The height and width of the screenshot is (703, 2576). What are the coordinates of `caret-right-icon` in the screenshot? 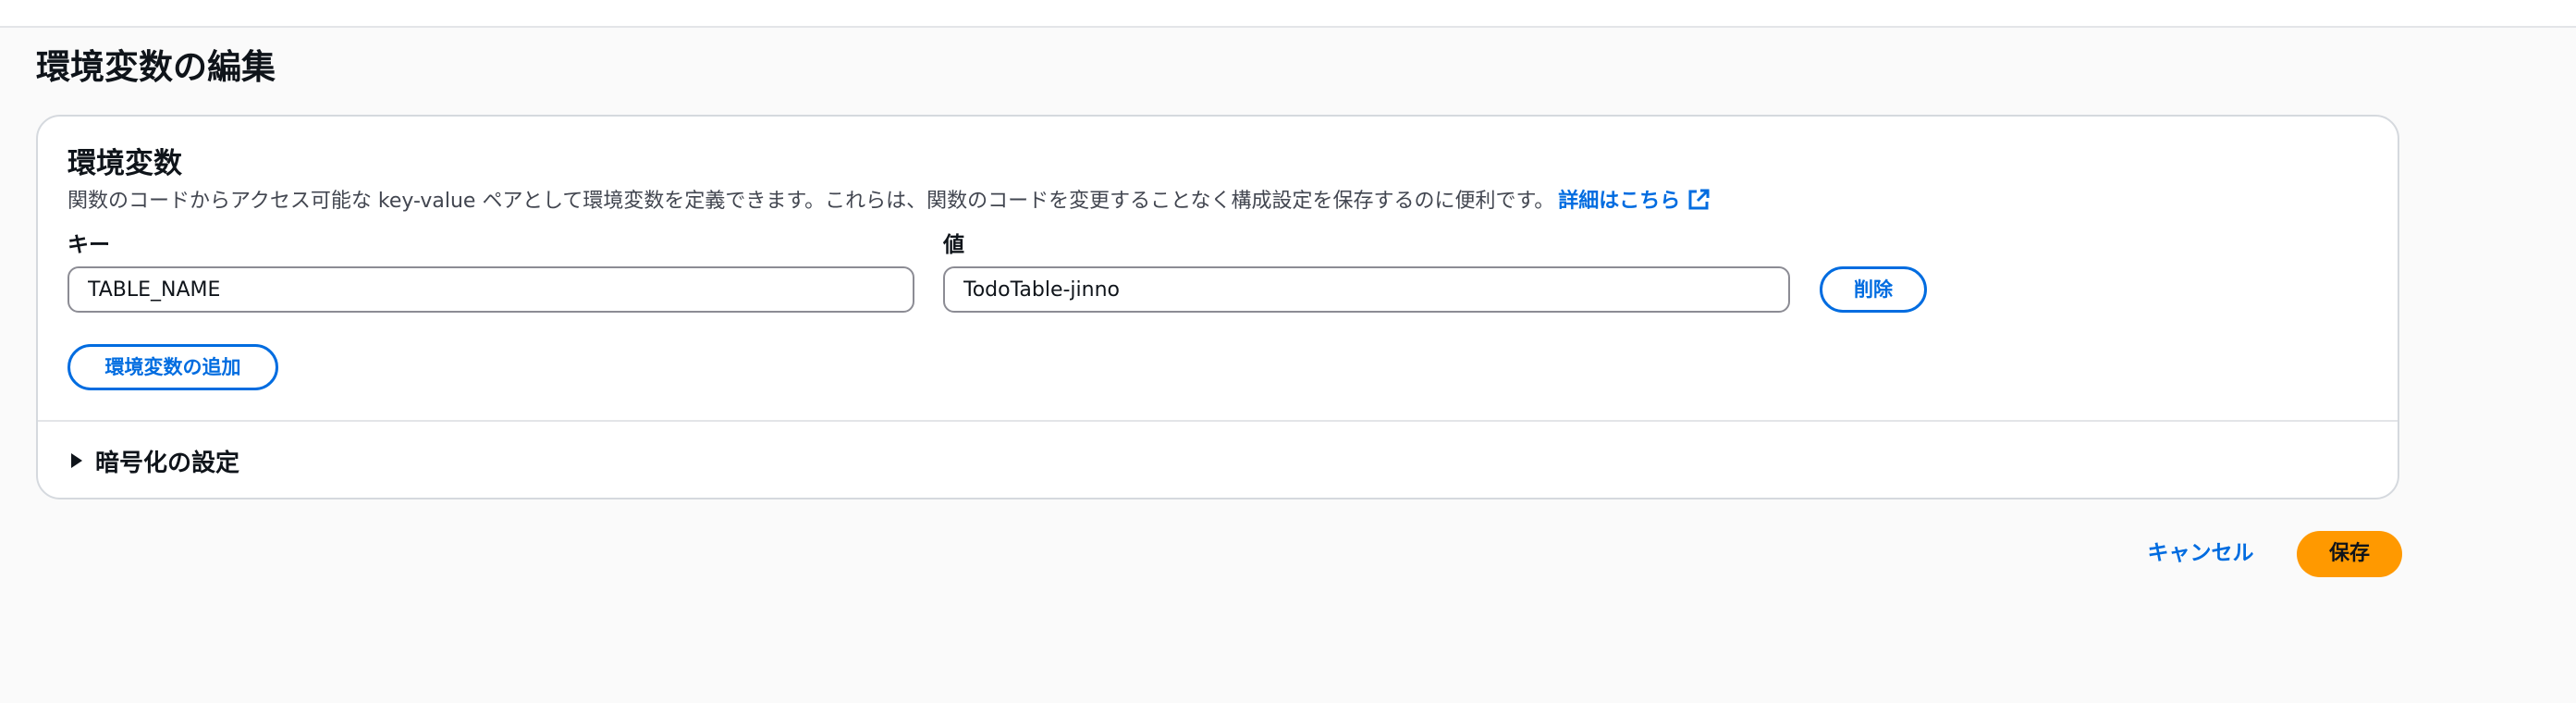 It's located at (76, 461).